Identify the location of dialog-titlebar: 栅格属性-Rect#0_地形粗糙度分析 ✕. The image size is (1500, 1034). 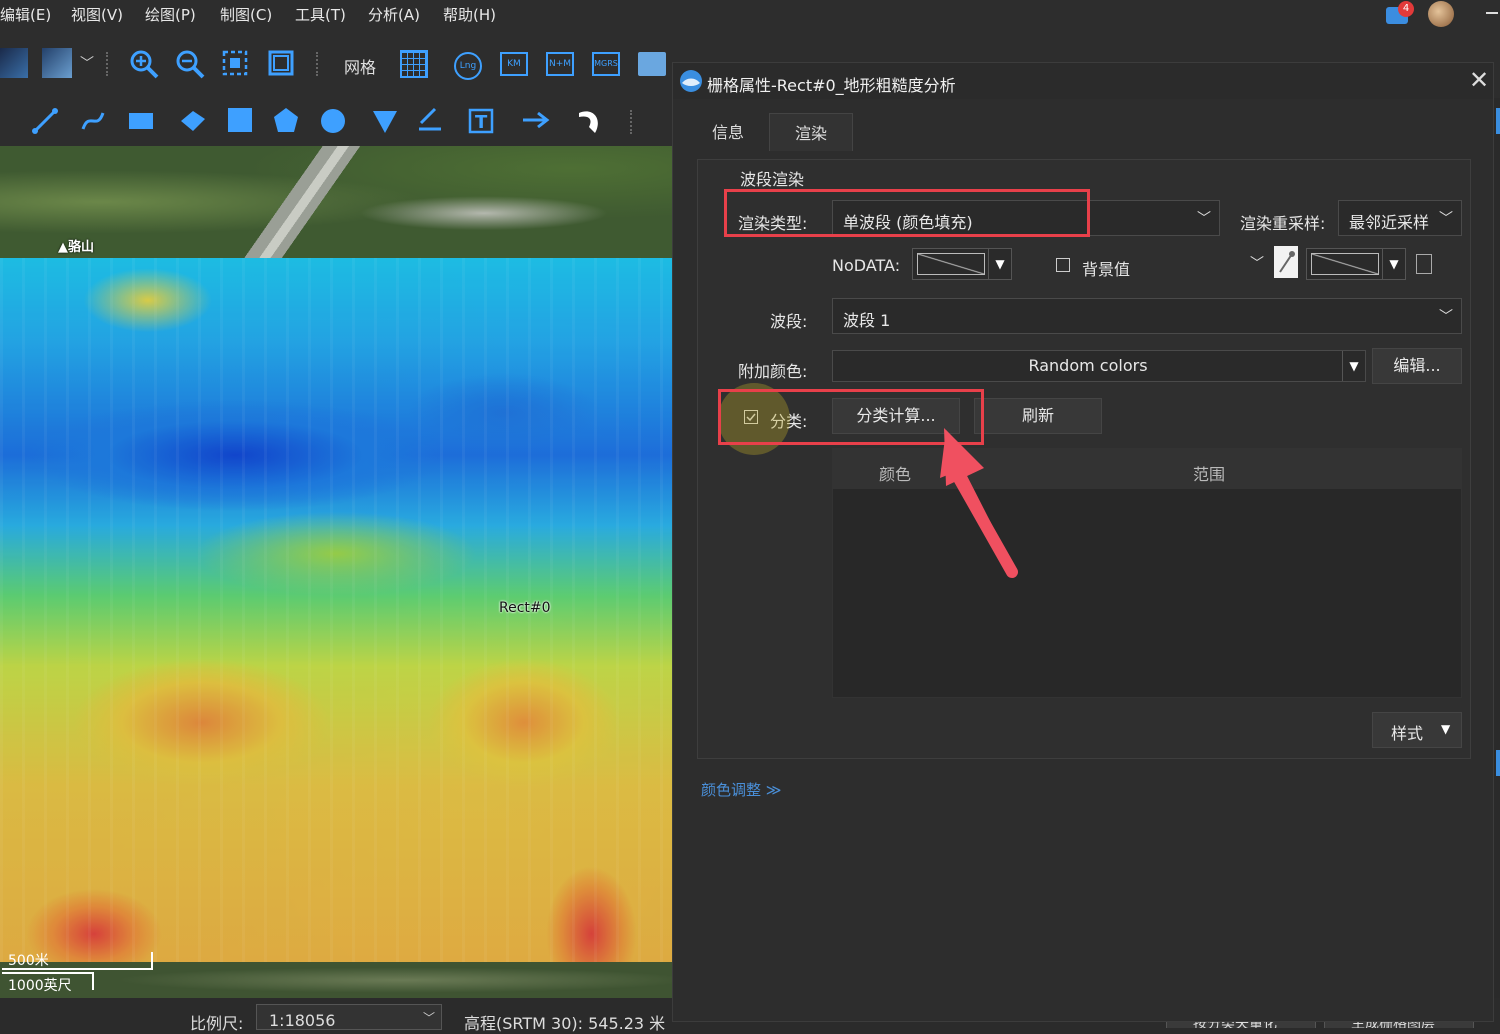
(1083, 81).